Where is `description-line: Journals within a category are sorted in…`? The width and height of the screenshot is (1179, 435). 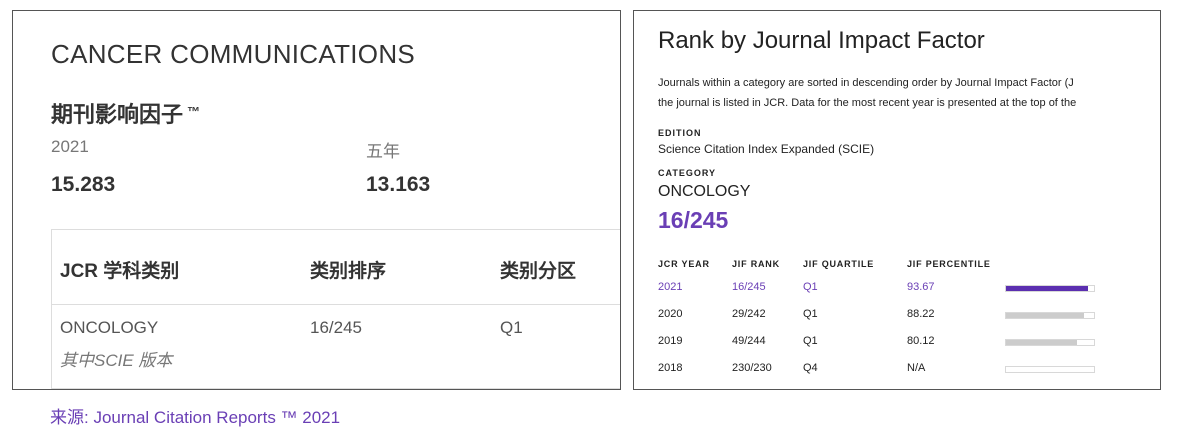
description-line: Journals within a category are sorted in… is located at coordinates (866, 83).